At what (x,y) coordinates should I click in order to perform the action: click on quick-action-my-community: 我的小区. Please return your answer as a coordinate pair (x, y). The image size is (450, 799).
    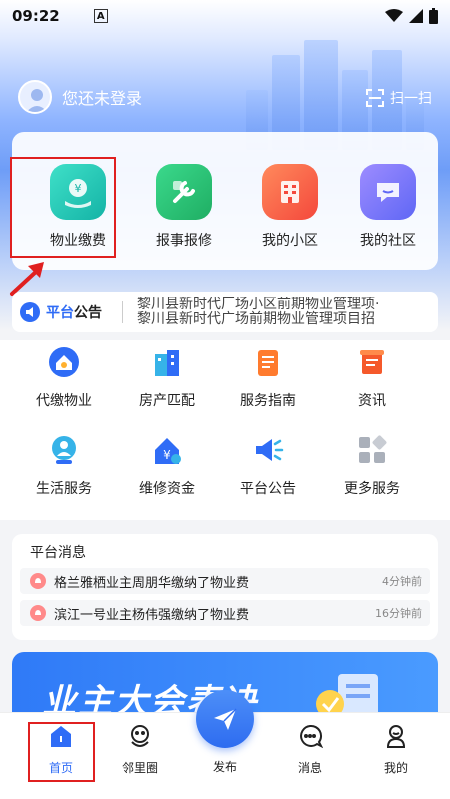
    Looking at the image, I should click on (290, 207).